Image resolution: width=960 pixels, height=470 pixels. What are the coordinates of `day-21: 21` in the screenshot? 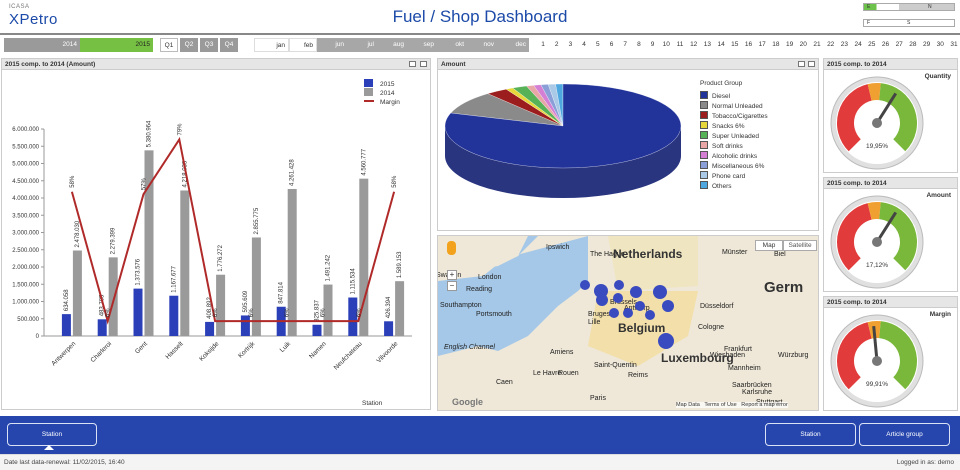 It's located at (817, 45).